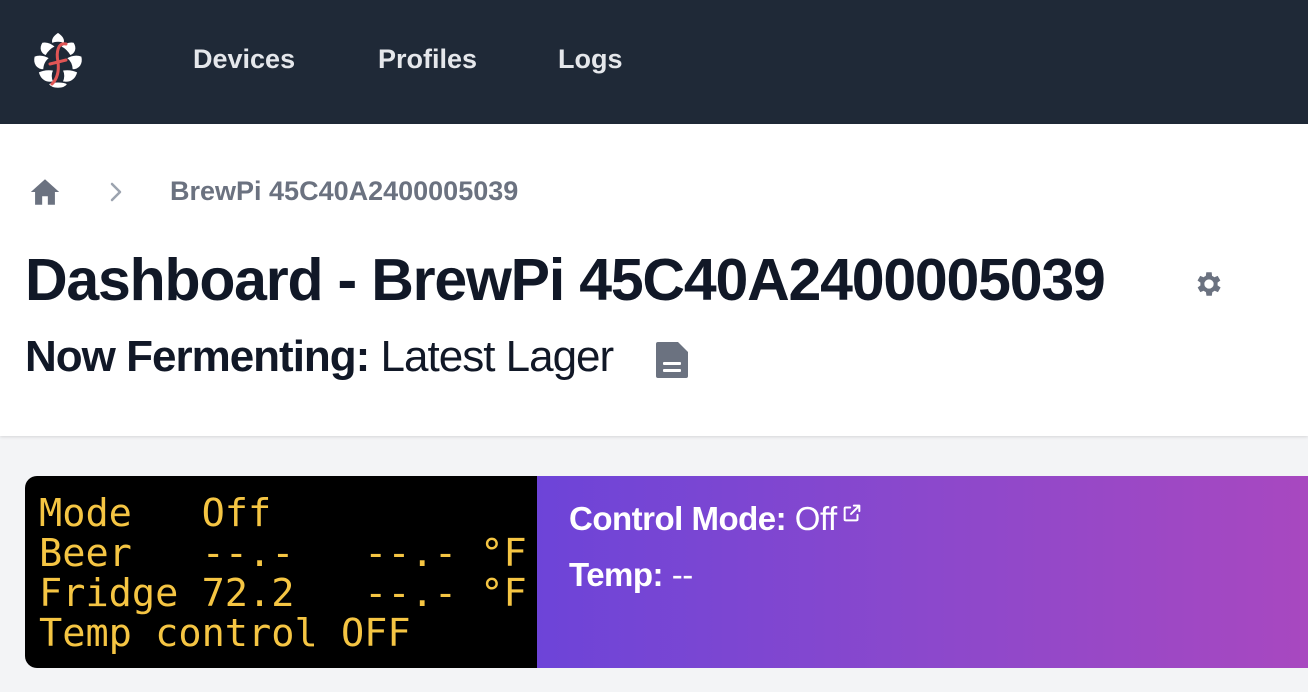 The width and height of the screenshot is (1308, 692). Describe the element at coordinates (1209, 284) in the screenshot. I see `gear-icon` at that location.